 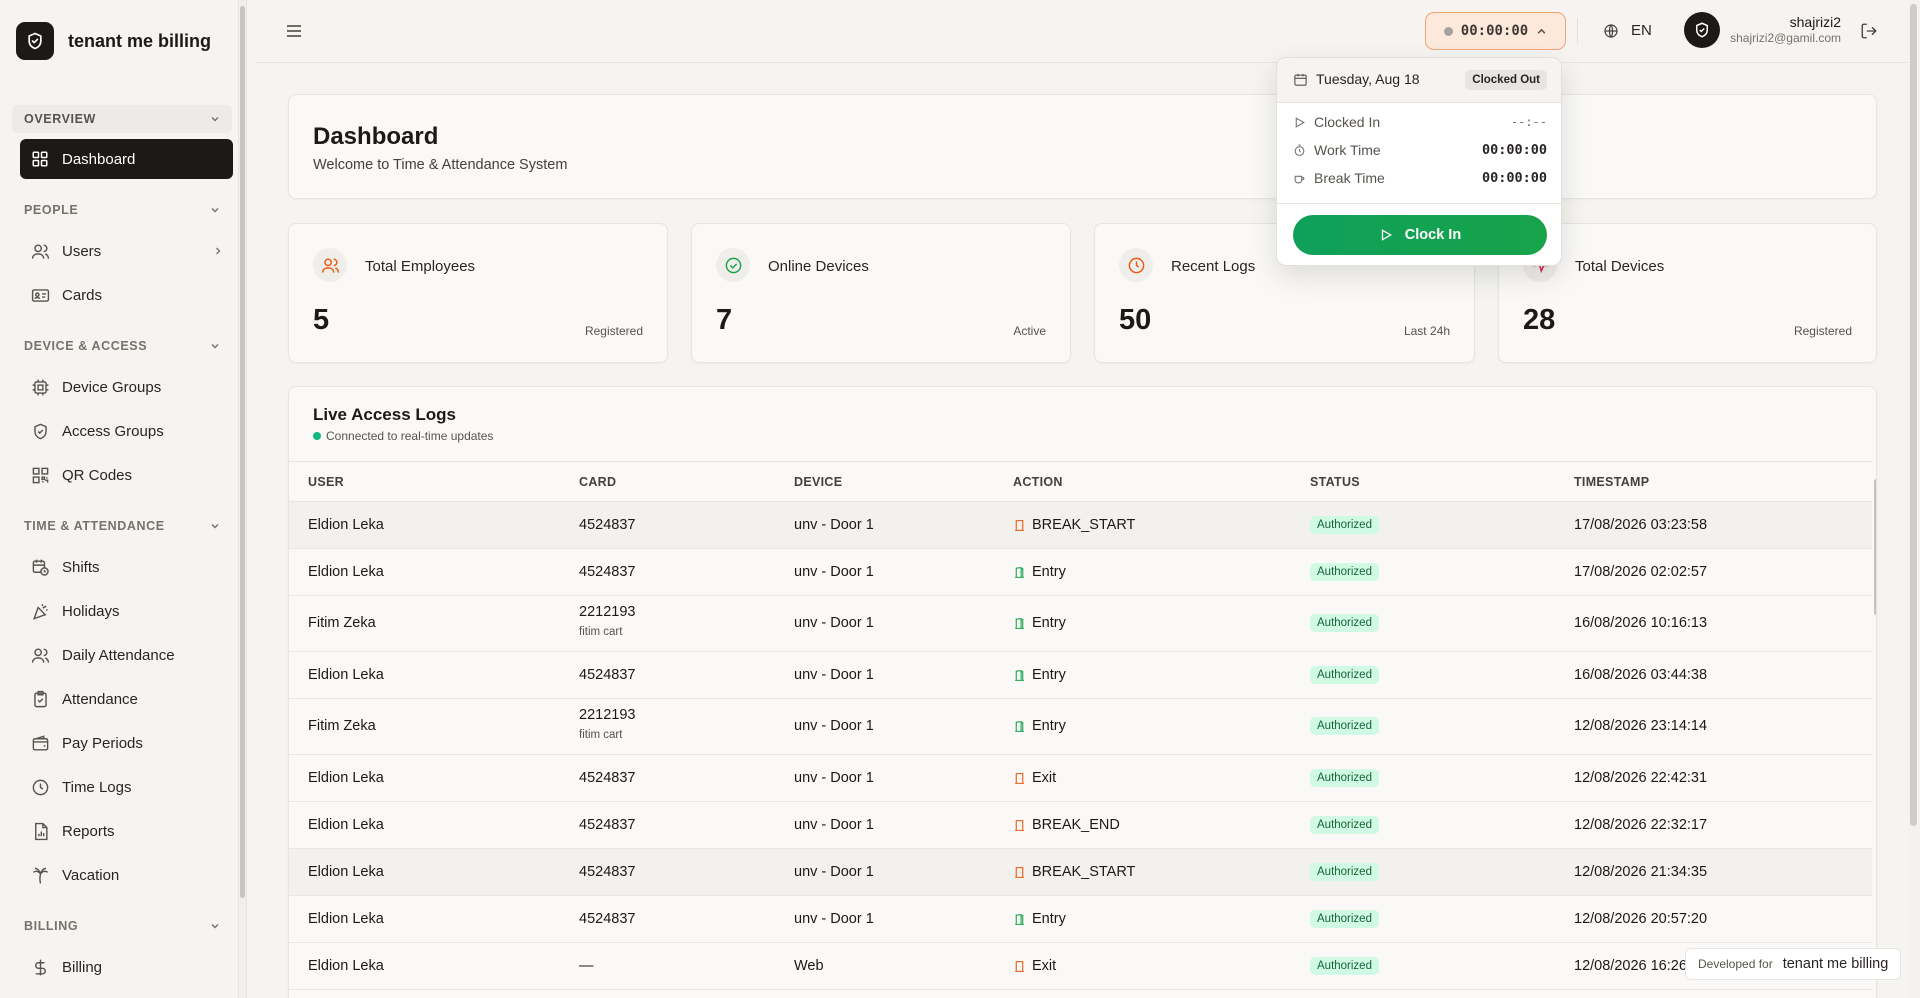 I want to click on sidebar-item-reports: Reports, so click(x=126, y=831).